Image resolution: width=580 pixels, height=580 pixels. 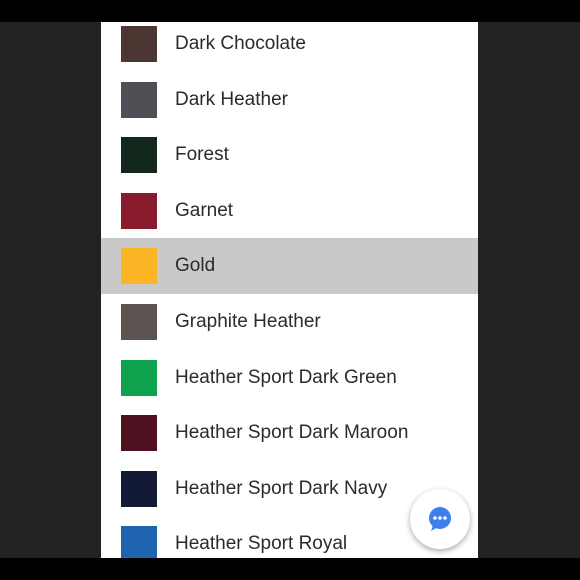 What do you see at coordinates (286, 377) in the screenshot?
I see `color-option-label: Heather Sport Dark Green` at bounding box center [286, 377].